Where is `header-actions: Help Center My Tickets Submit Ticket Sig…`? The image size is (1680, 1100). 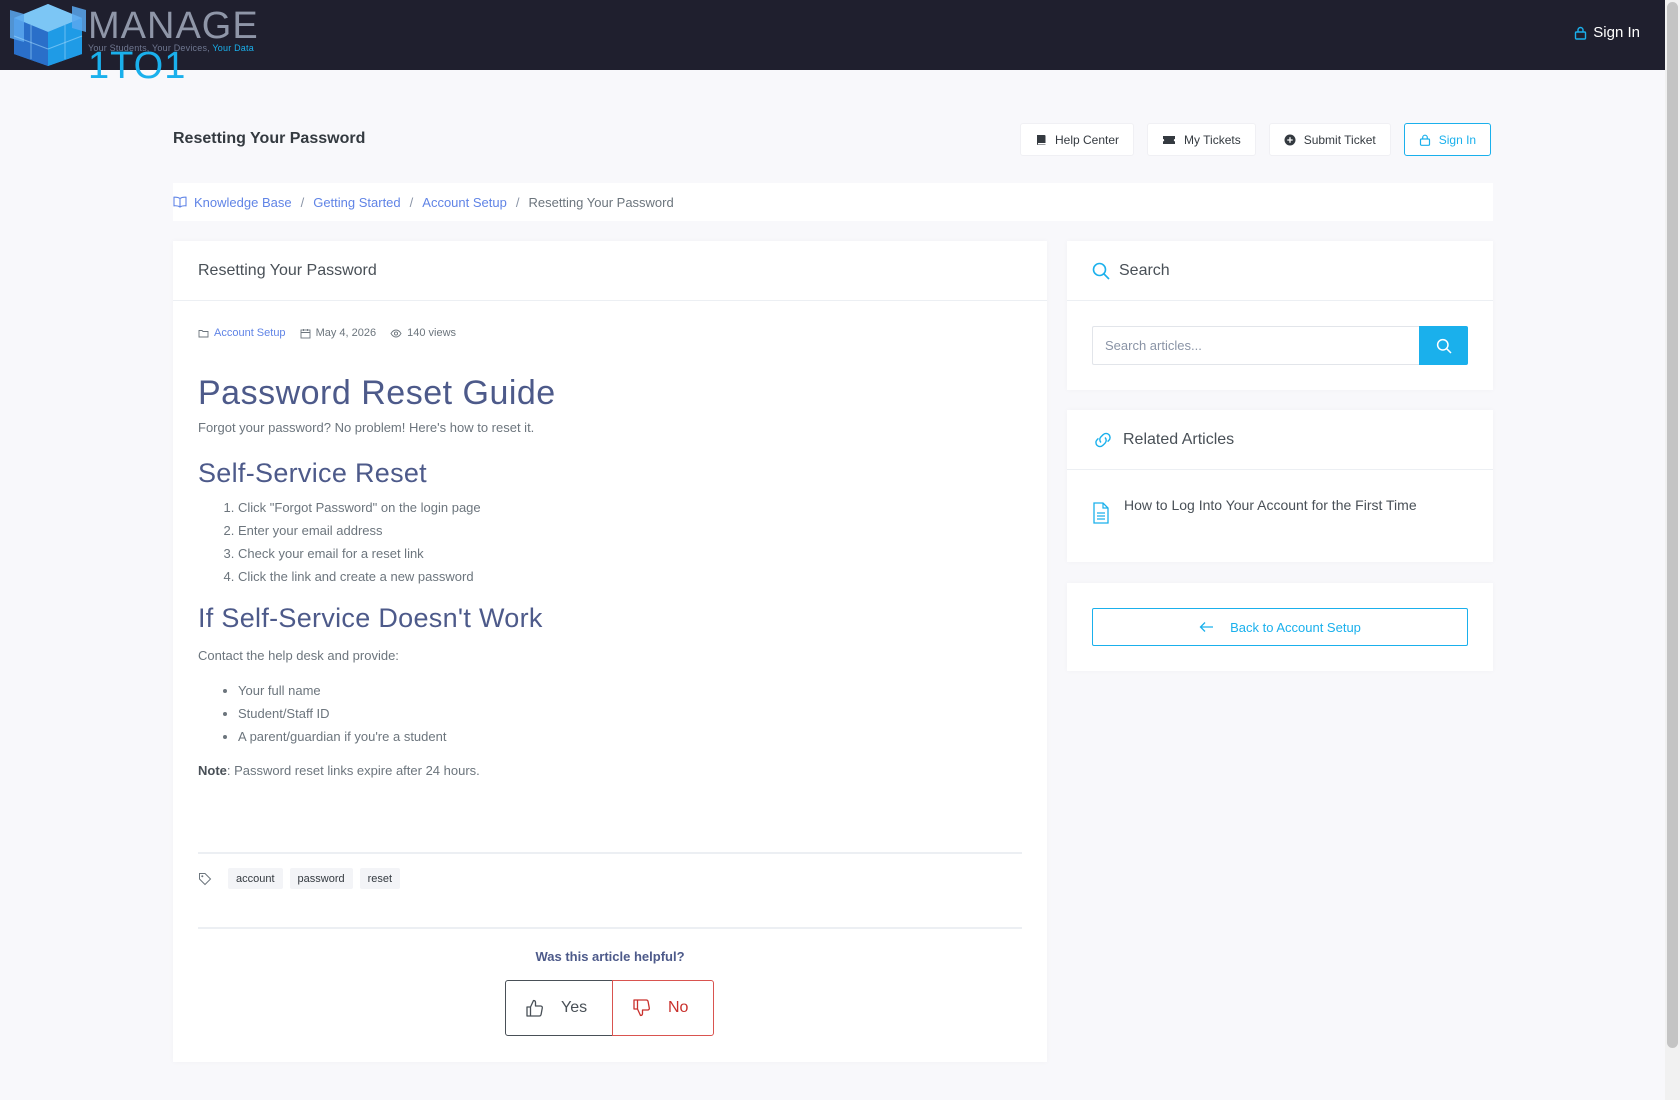
header-actions: Help Center My Tickets Submit Ticket Sig… is located at coordinates (1256, 139).